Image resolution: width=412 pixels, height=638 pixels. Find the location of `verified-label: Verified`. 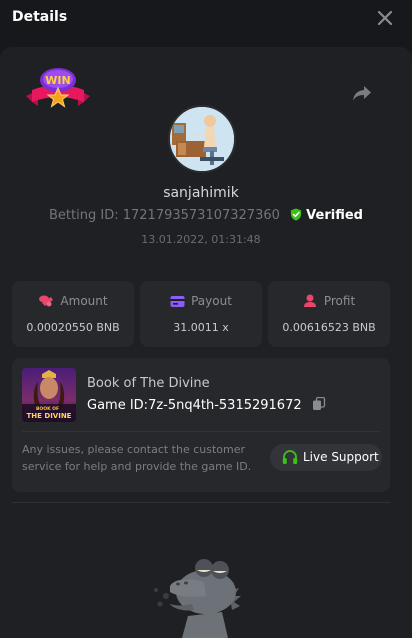

verified-label: Verified is located at coordinates (334, 215).